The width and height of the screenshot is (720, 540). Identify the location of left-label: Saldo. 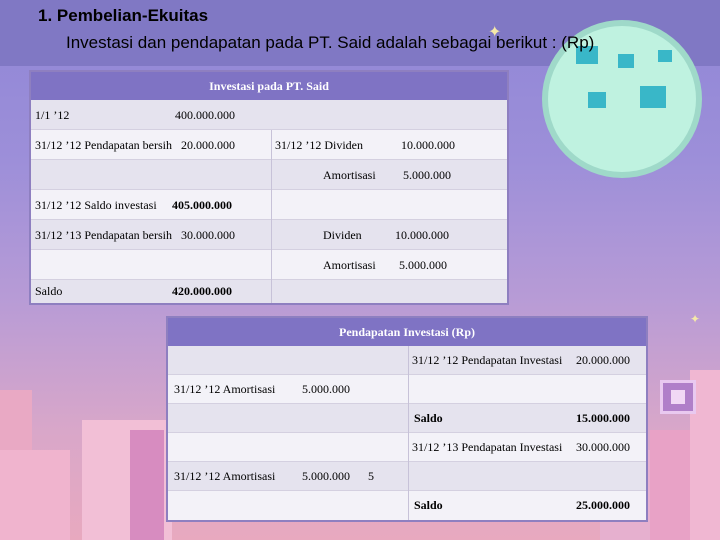
(49, 291).